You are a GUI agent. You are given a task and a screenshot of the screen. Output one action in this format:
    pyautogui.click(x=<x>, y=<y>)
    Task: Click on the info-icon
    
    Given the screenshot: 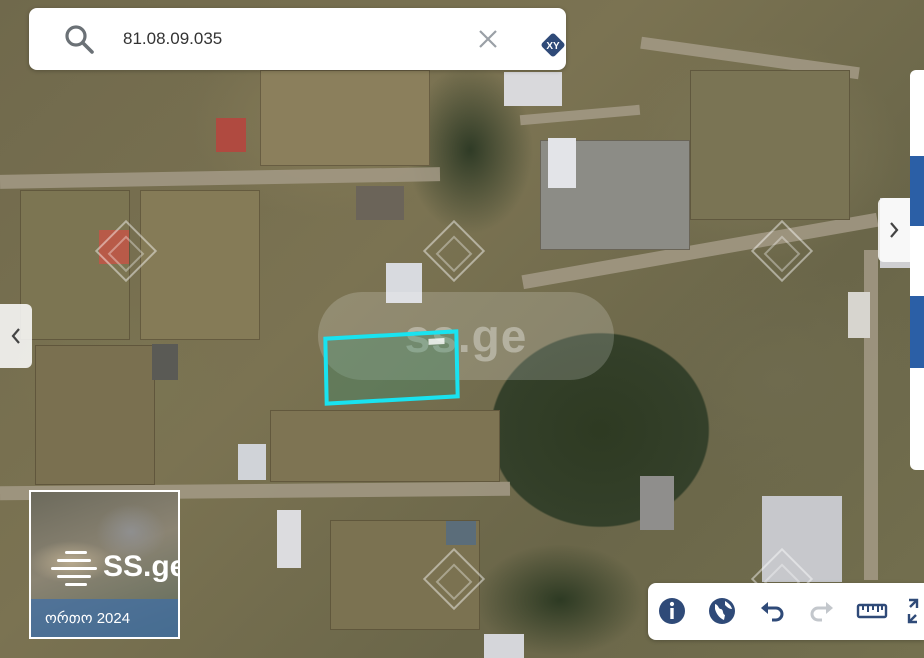 What is the action you would take?
    pyautogui.click(x=672, y=611)
    